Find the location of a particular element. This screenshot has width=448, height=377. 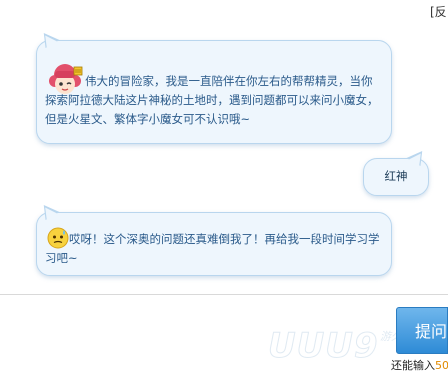

user-message-text: 红神 is located at coordinates (396, 176).